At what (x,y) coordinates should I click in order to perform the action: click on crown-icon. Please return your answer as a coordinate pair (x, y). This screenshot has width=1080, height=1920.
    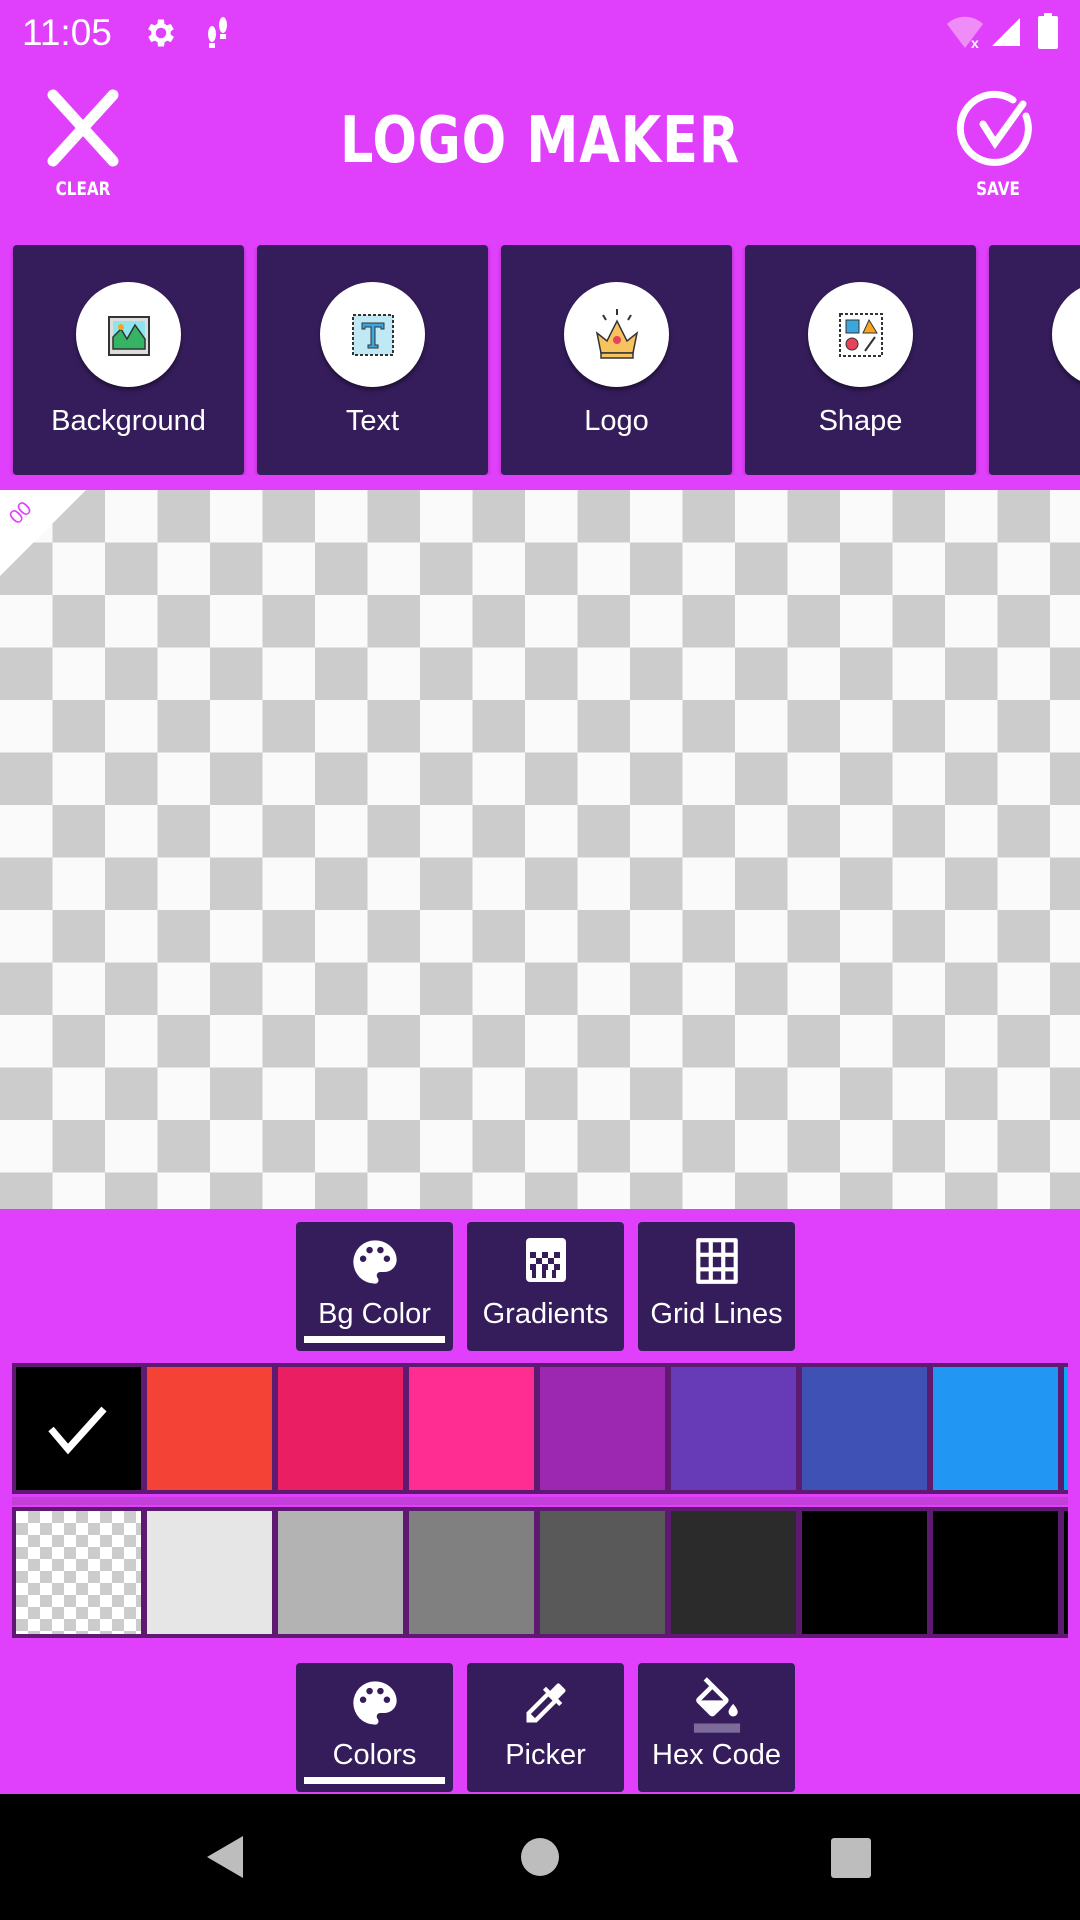
    Looking at the image, I should click on (616, 333).